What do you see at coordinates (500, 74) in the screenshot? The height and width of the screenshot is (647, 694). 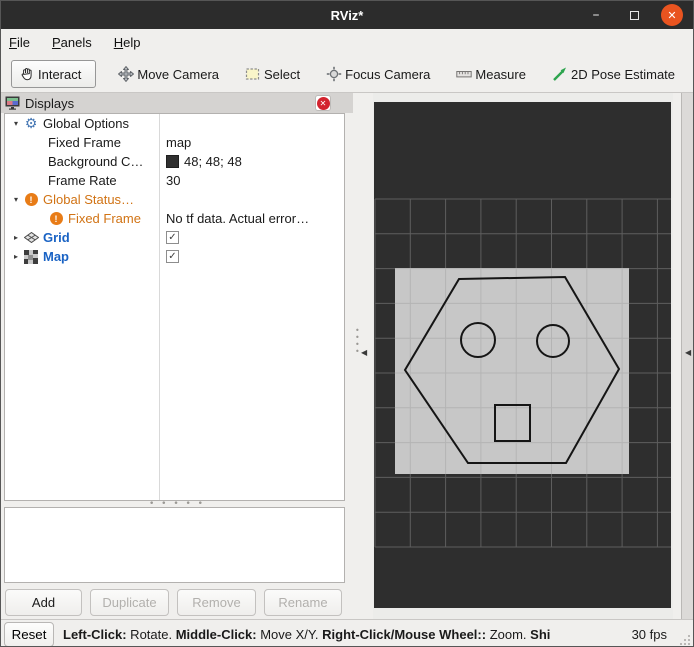 I see `tool-measure-label: Measure` at bounding box center [500, 74].